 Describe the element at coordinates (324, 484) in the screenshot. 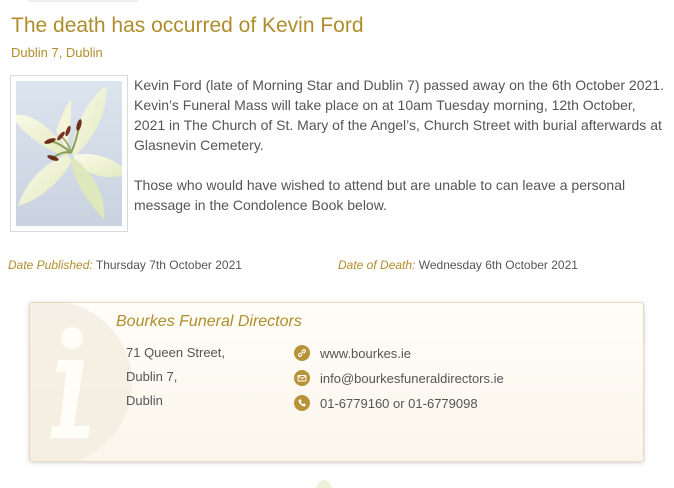

I see `ornament-icon` at that location.